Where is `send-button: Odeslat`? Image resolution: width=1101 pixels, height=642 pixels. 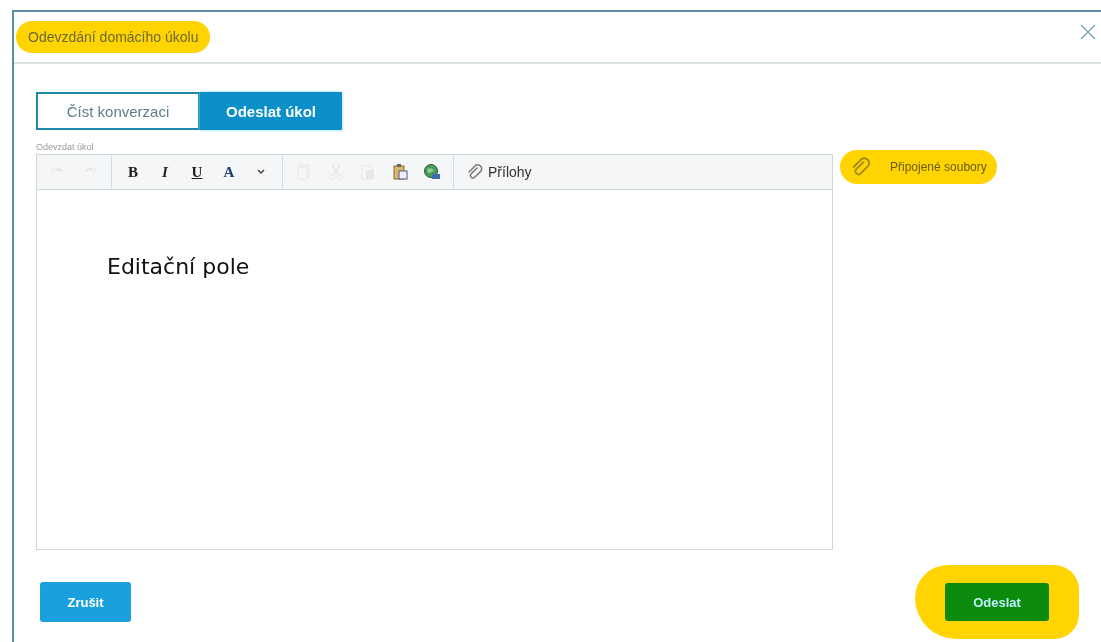 send-button: Odeslat is located at coordinates (997, 602).